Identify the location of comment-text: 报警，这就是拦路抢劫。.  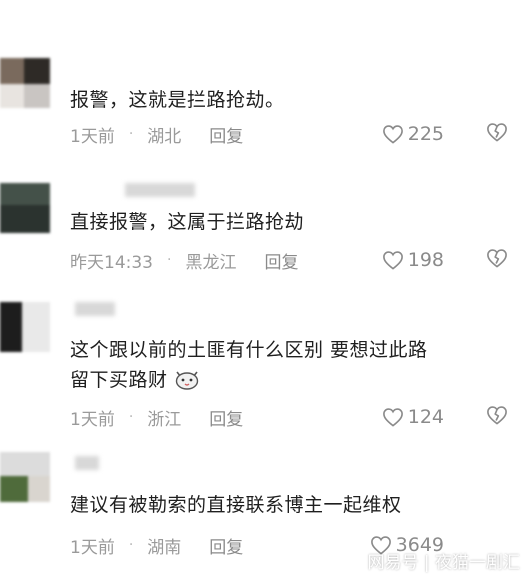
(177, 100).